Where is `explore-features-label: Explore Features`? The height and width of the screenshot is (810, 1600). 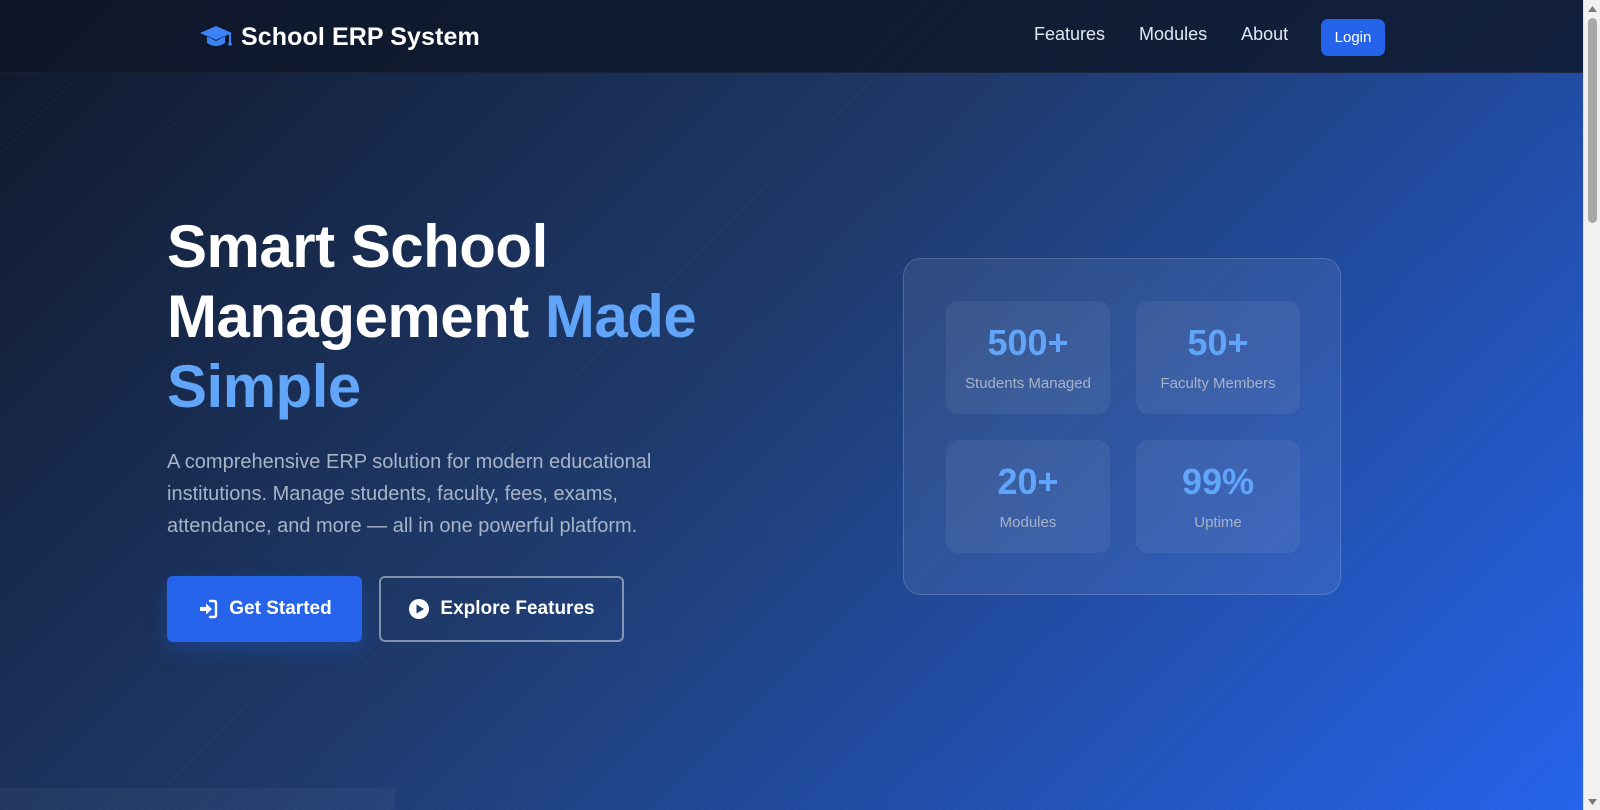
explore-features-label: Explore Features is located at coordinates (517, 608).